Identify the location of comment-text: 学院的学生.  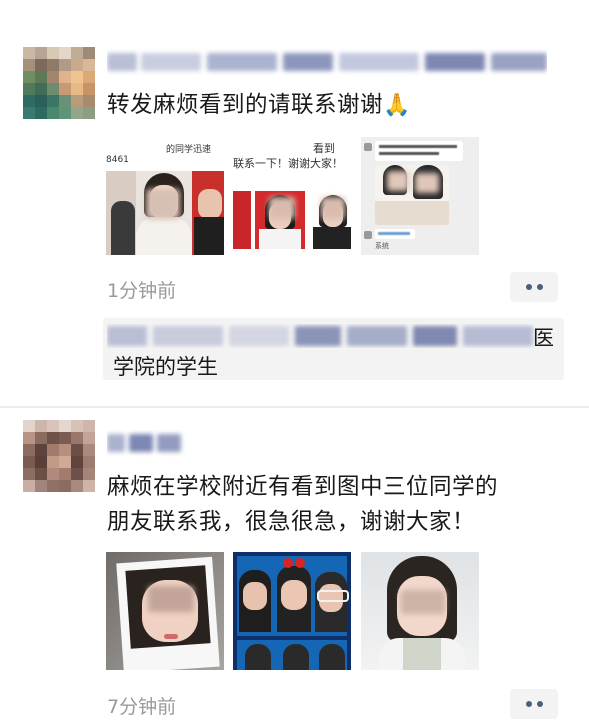
(165, 367).